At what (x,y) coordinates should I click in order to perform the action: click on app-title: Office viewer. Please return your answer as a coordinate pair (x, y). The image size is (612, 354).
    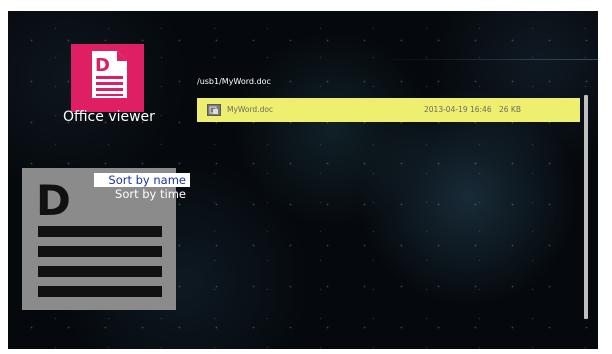
    Looking at the image, I should click on (109, 117).